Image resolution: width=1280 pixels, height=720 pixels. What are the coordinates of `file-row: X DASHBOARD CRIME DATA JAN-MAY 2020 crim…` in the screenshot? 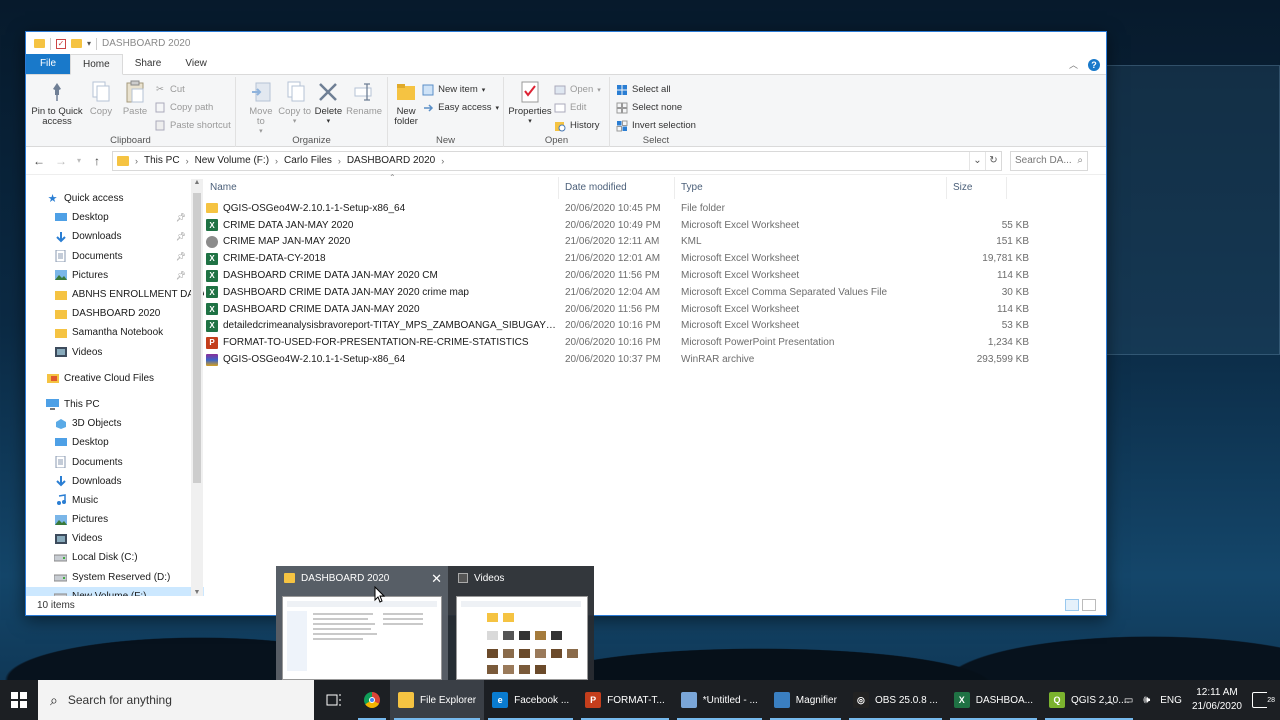 It's located at (655, 292).